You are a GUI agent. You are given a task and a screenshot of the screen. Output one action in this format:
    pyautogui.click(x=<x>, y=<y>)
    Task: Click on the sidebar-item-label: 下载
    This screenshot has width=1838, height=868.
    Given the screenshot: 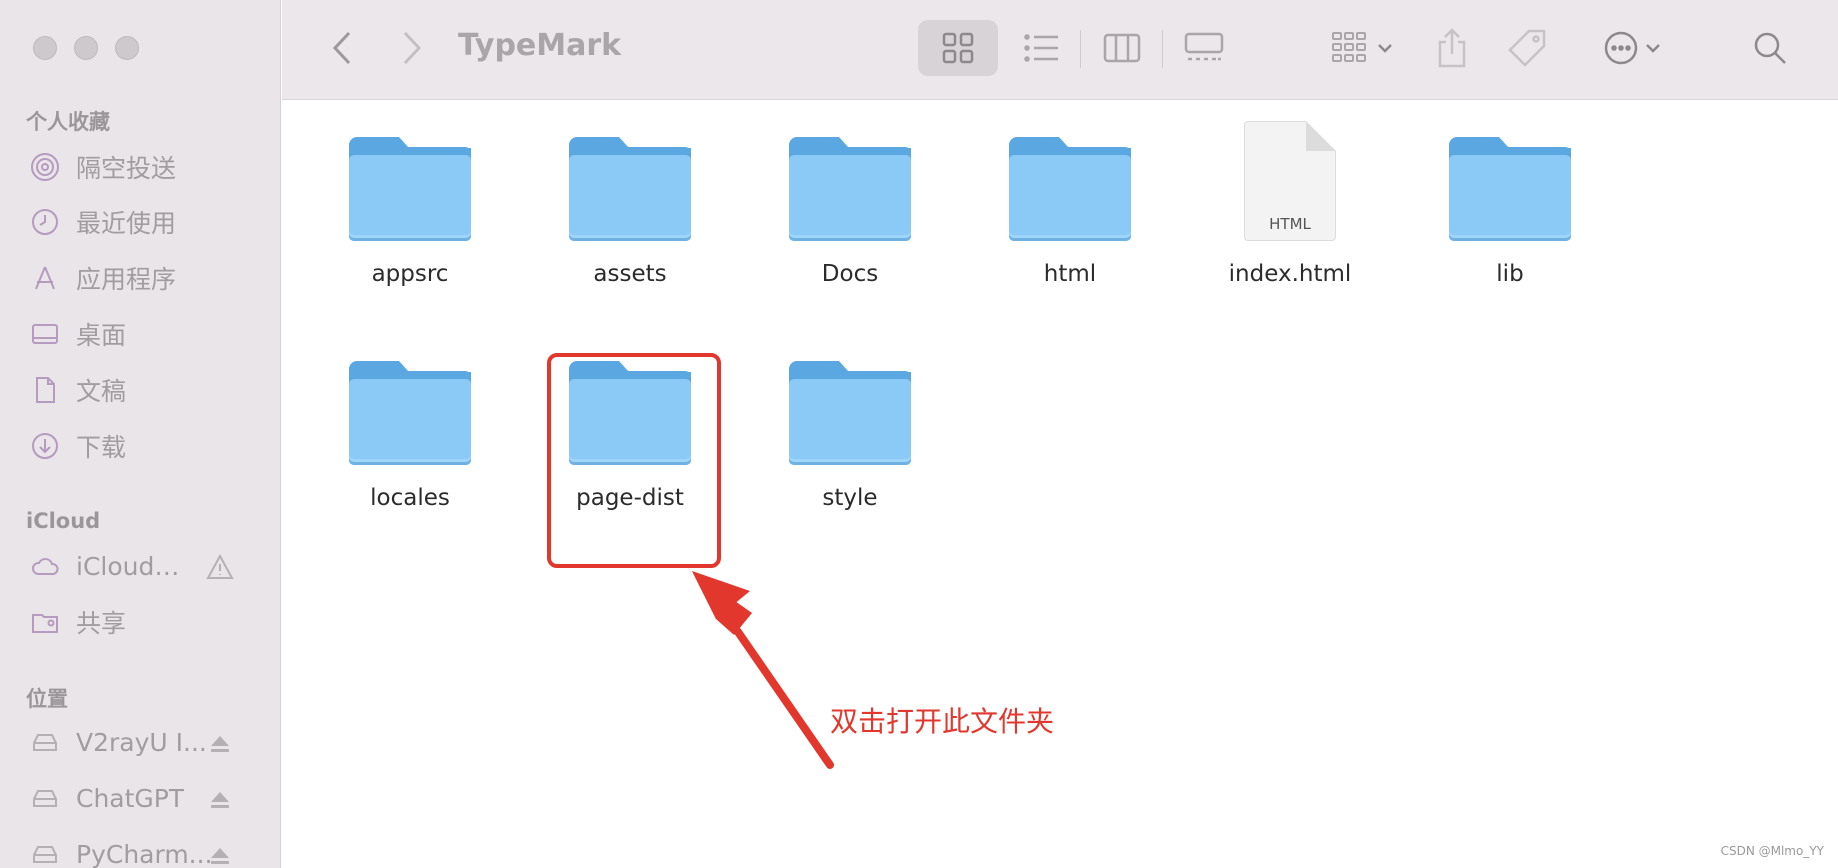 What is the action you would take?
    pyautogui.click(x=101, y=447)
    